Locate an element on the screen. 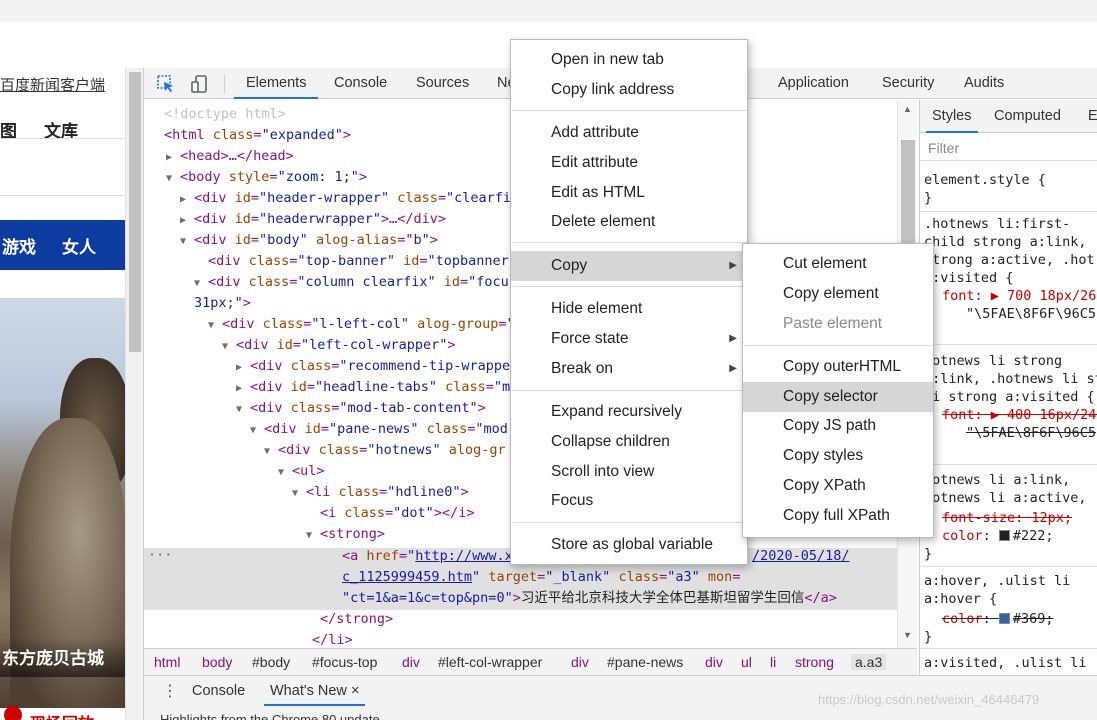  dom-node: ▶ <div id="header-wrapper" class="clearfi is located at coordinates (345, 198).